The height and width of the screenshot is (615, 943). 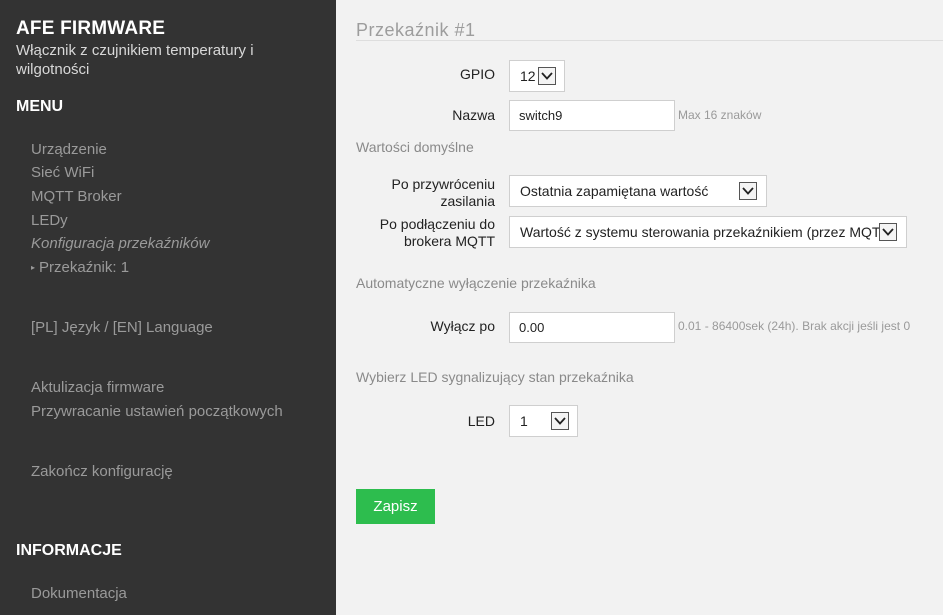 I want to click on nav-item-wifi: Sieć WiFi, so click(x=62, y=172).